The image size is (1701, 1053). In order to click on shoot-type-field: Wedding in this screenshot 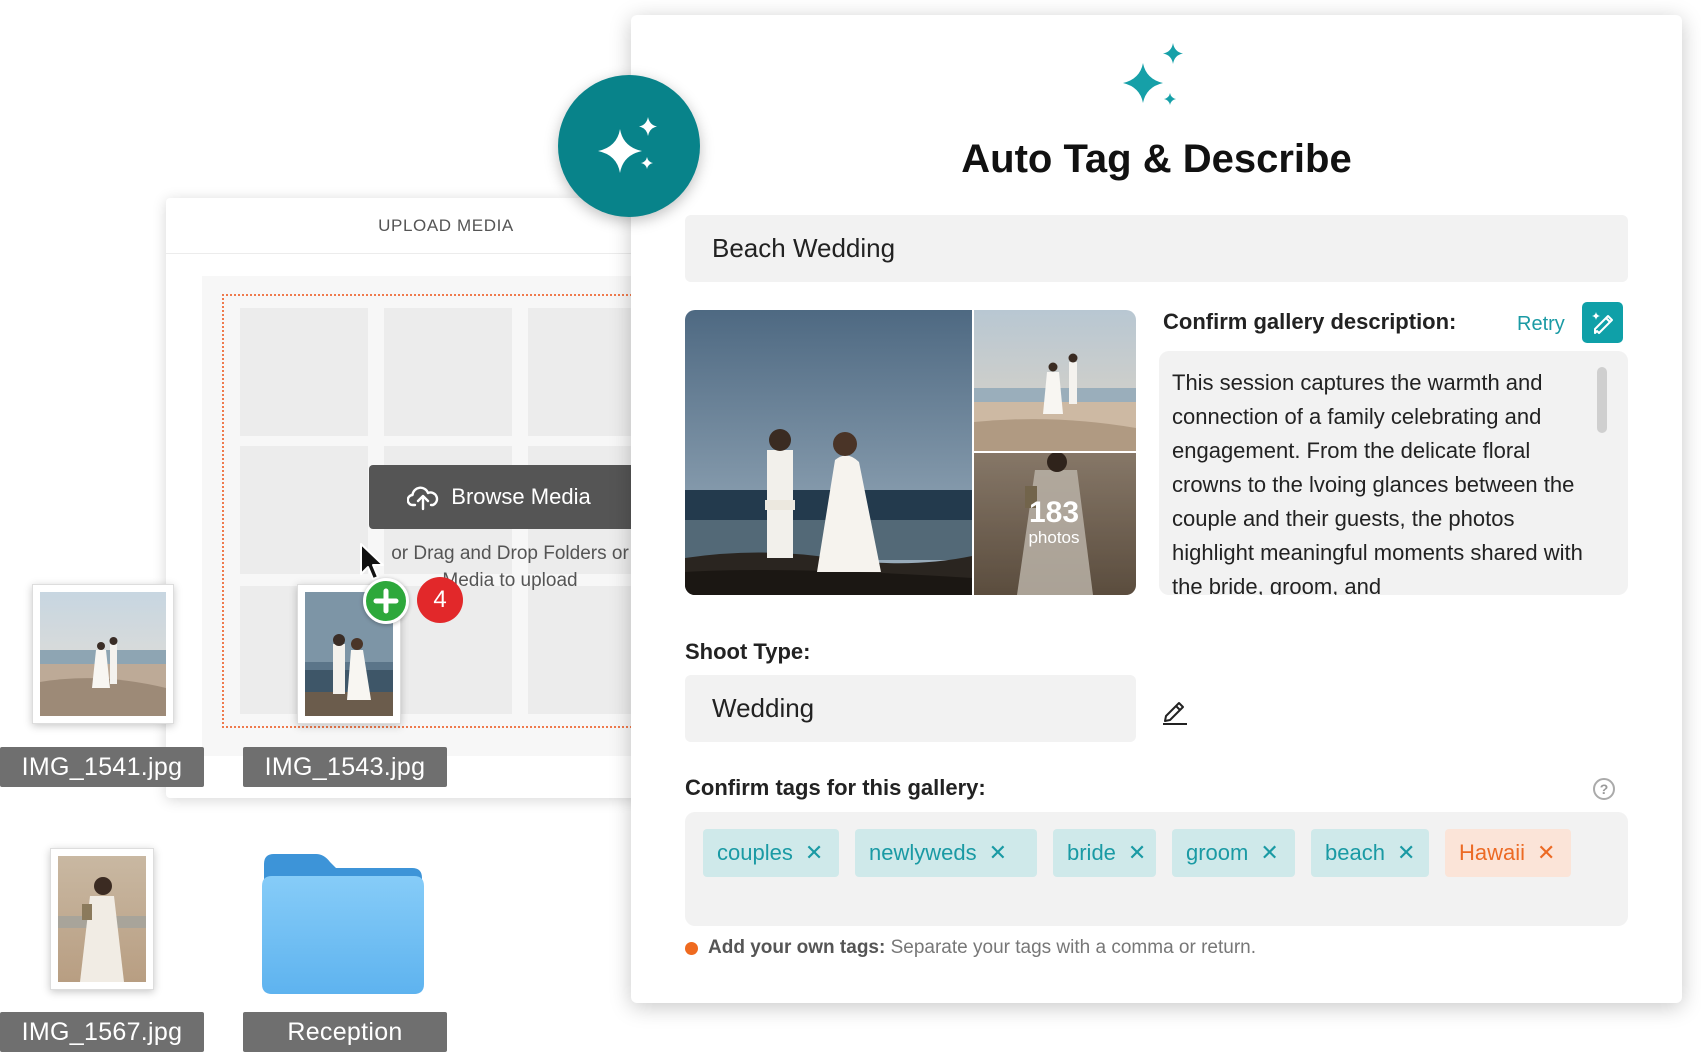, I will do `click(910, 708)`.